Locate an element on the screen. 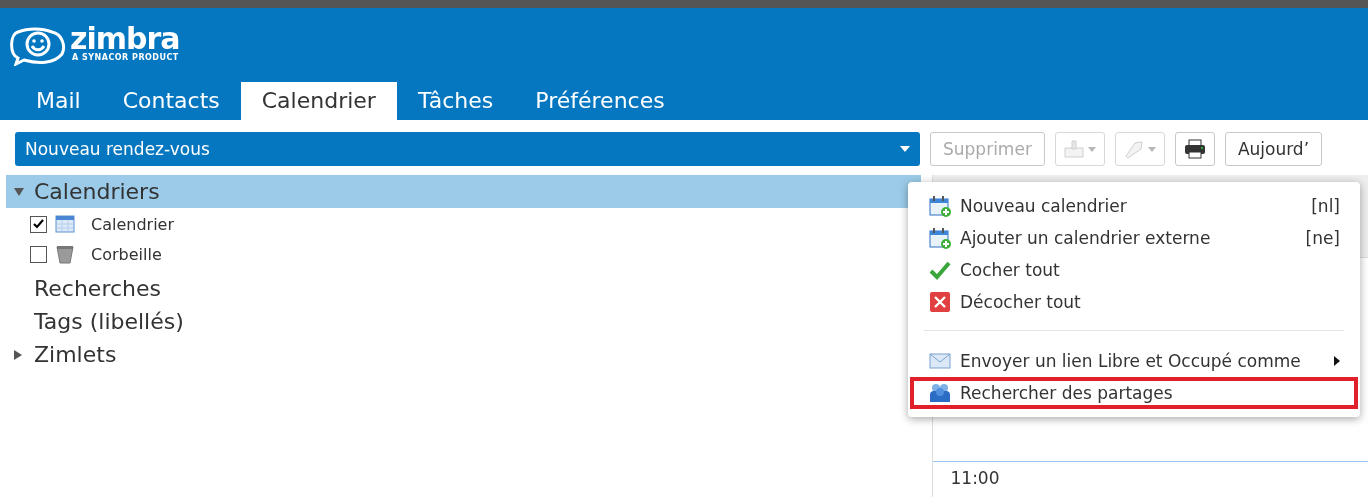 This screenshot has width=1368, height=497. submenu-arrow-icon is located at coordinates (1337, 361).